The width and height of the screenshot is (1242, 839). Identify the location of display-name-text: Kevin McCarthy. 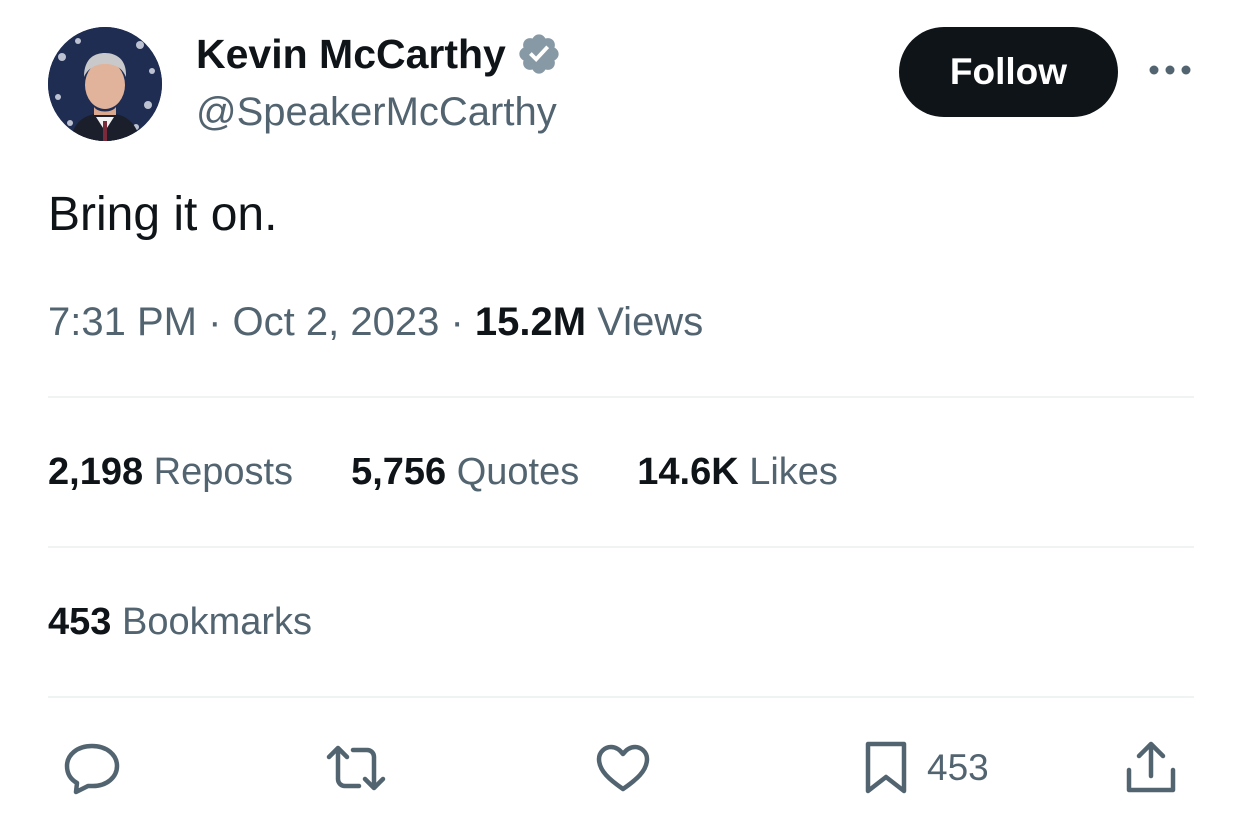
(351, 54).